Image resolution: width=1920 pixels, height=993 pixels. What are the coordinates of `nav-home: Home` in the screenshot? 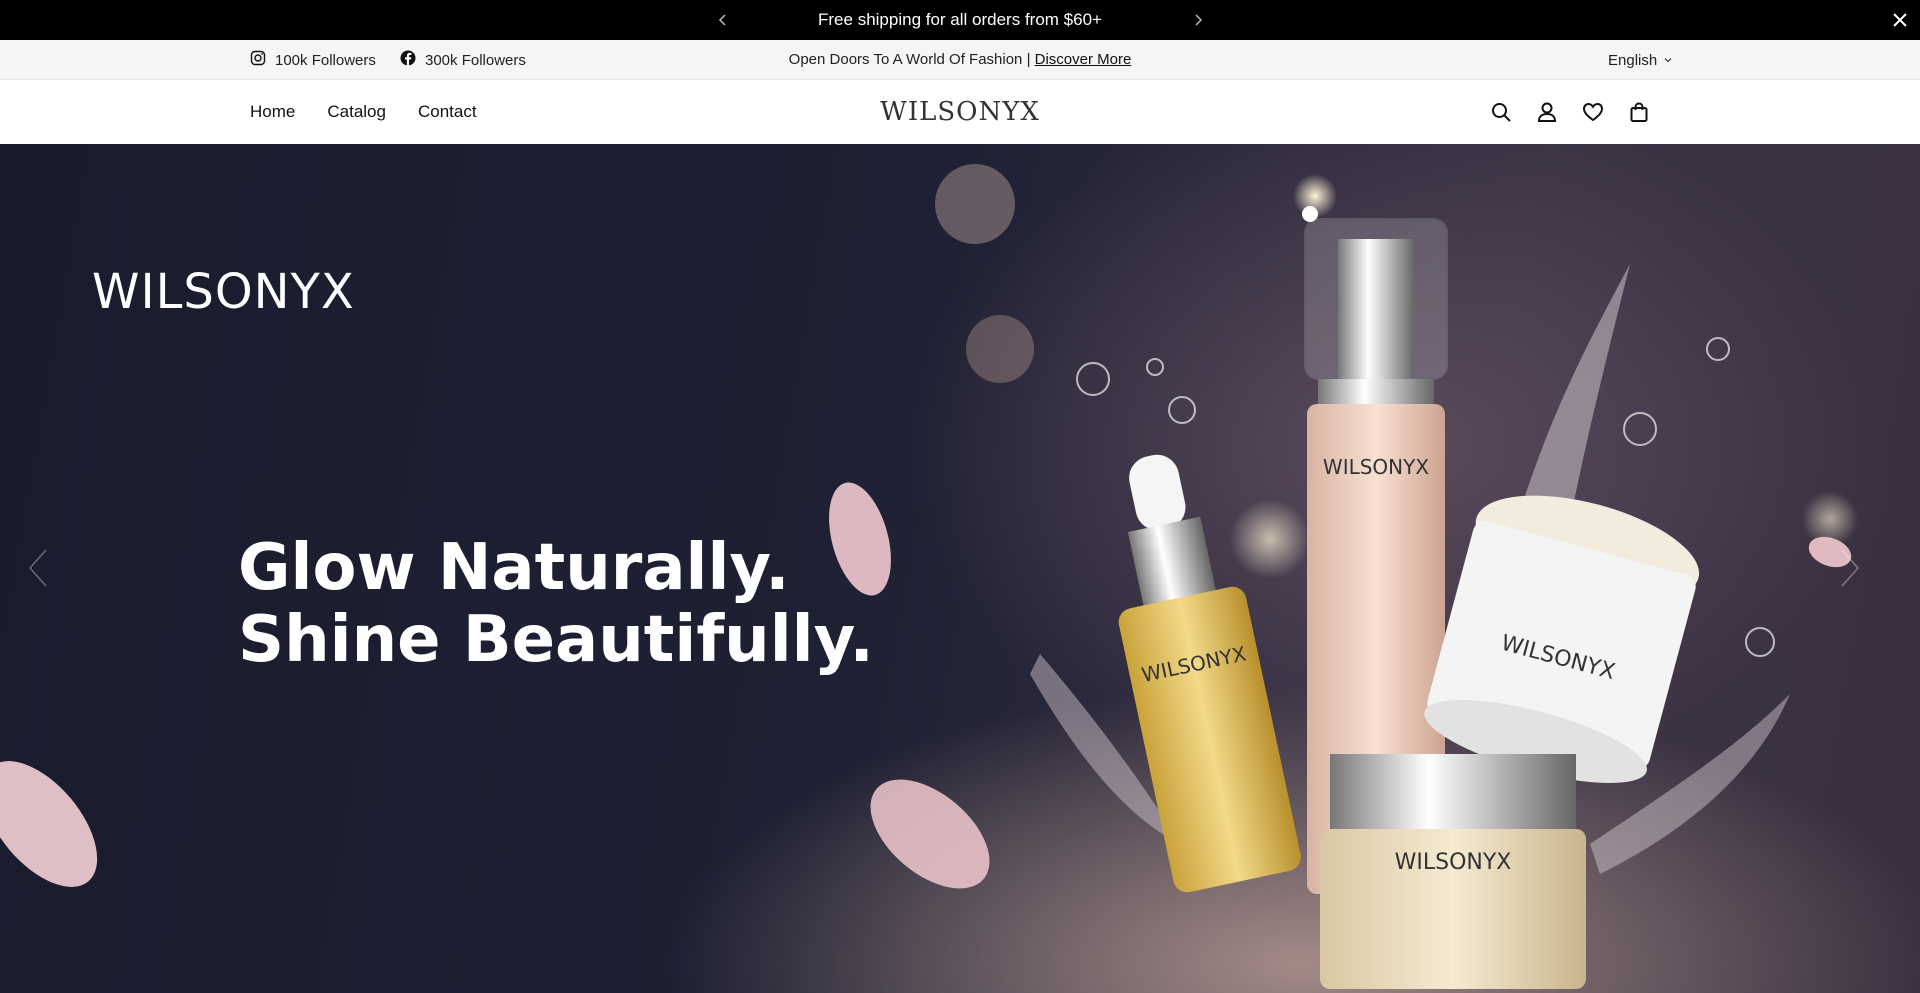 It's located at (272, 112).